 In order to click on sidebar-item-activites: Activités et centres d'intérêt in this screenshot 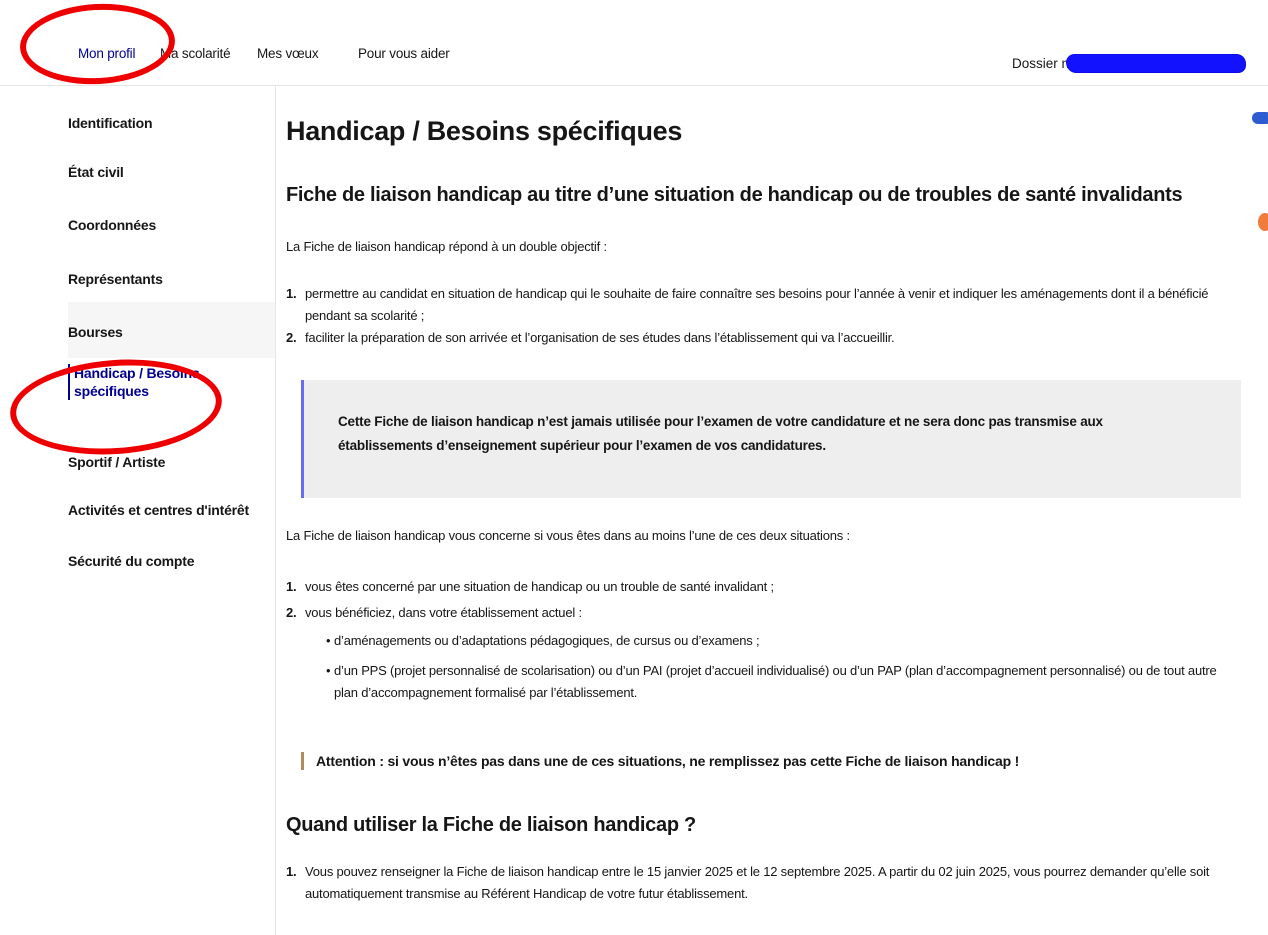, I will do `click(171, 510)`.